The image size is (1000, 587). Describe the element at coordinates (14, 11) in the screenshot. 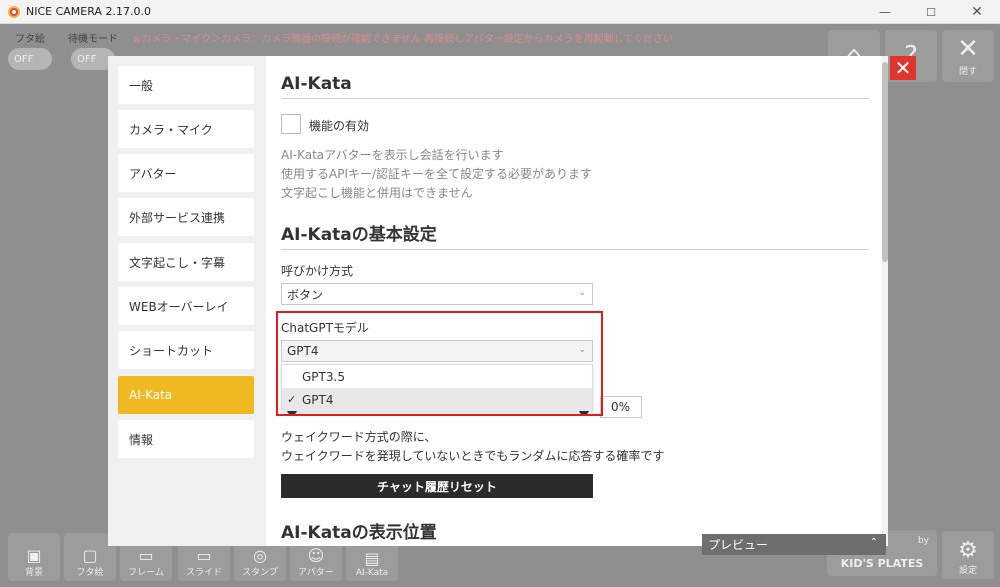

I see `app-logo-icon` at that location.